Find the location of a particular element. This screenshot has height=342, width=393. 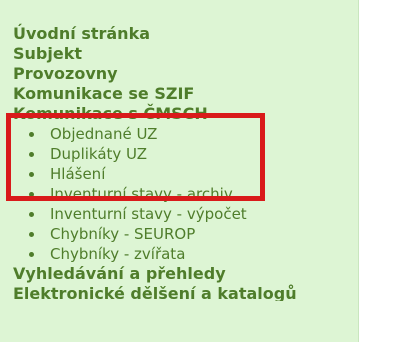

submenu-item-label: Inventurní stavy - výpočet is located at coordinates (148, 214).